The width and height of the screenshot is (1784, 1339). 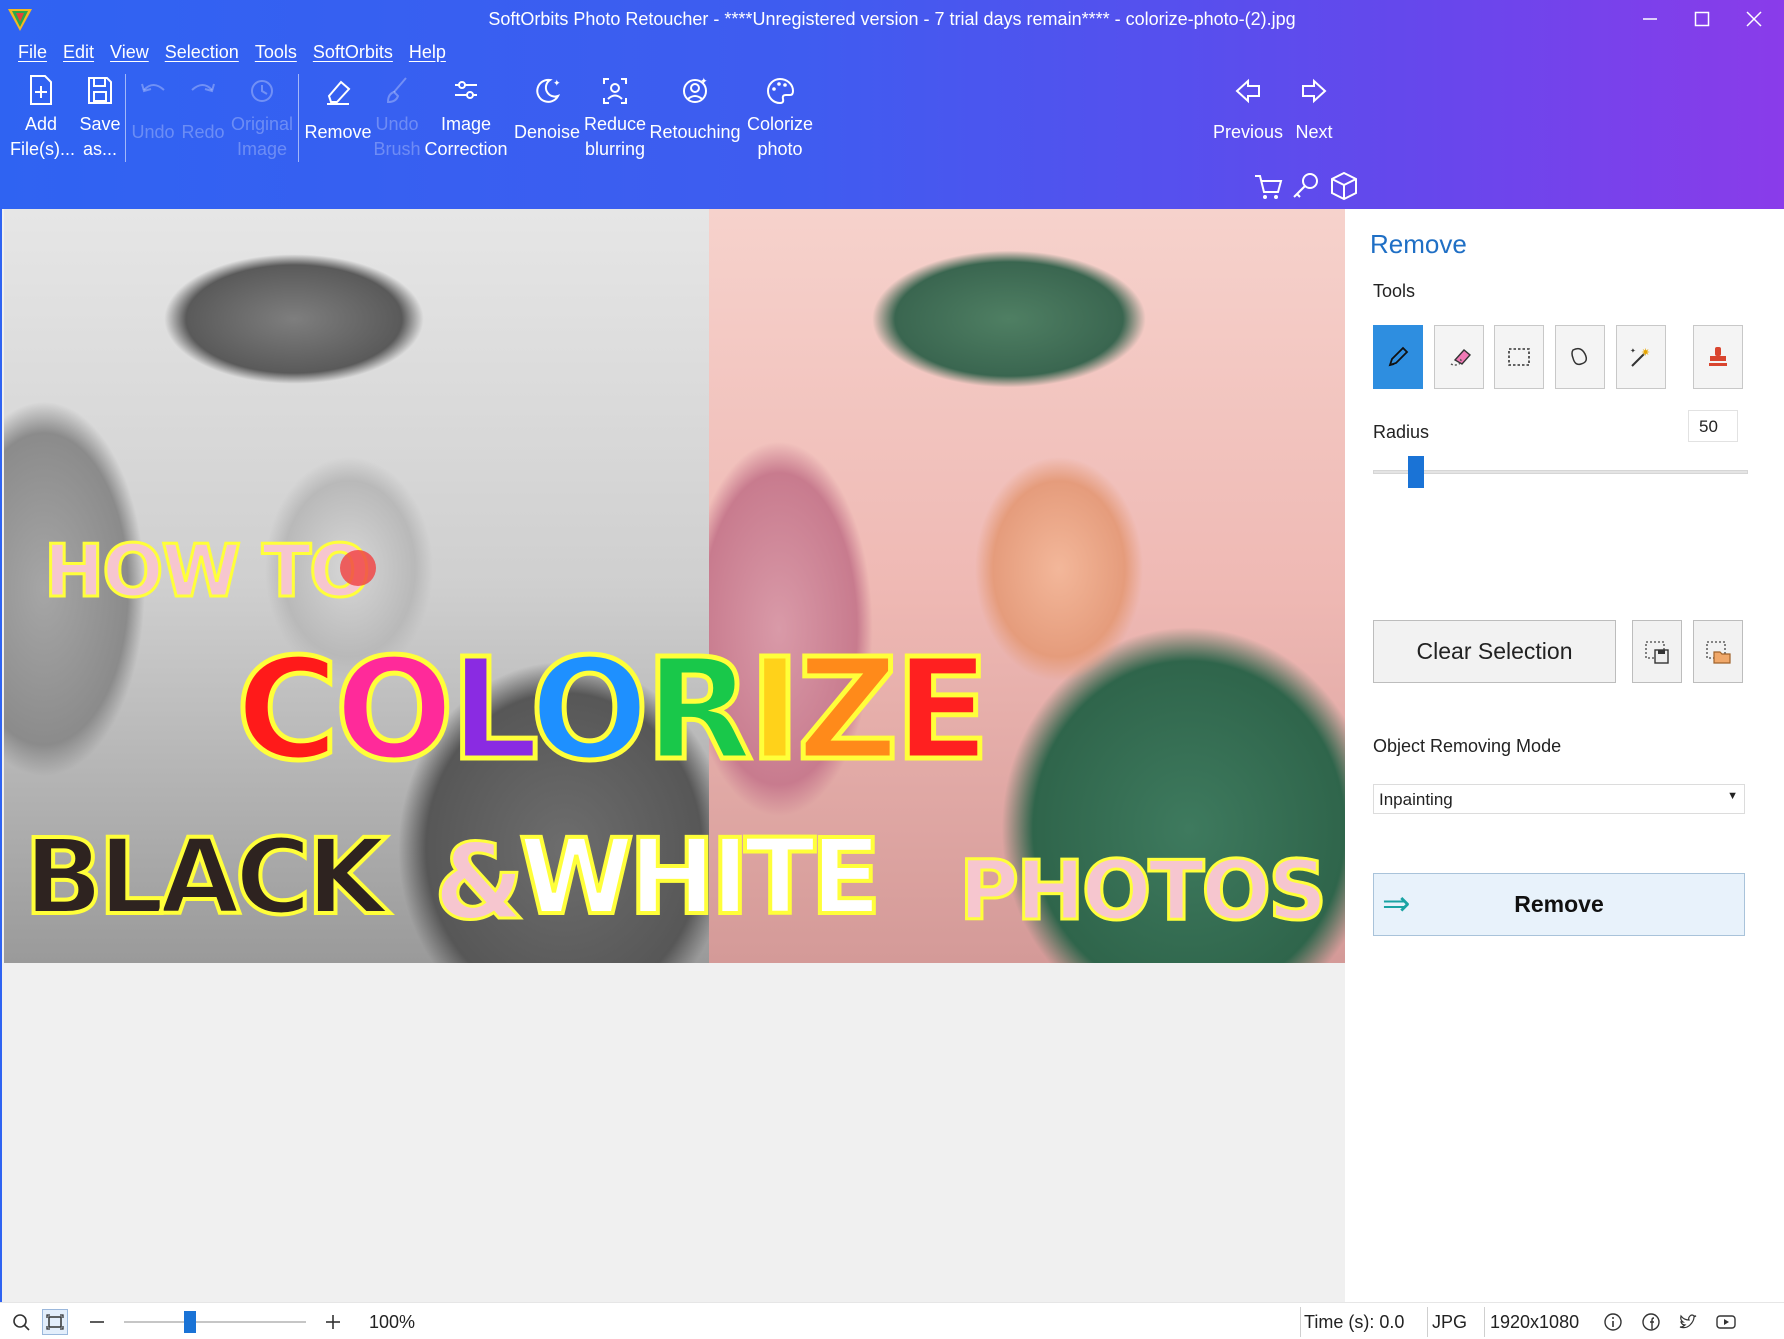 I want to click on youtube-button, so click(x=1726, y=1322).